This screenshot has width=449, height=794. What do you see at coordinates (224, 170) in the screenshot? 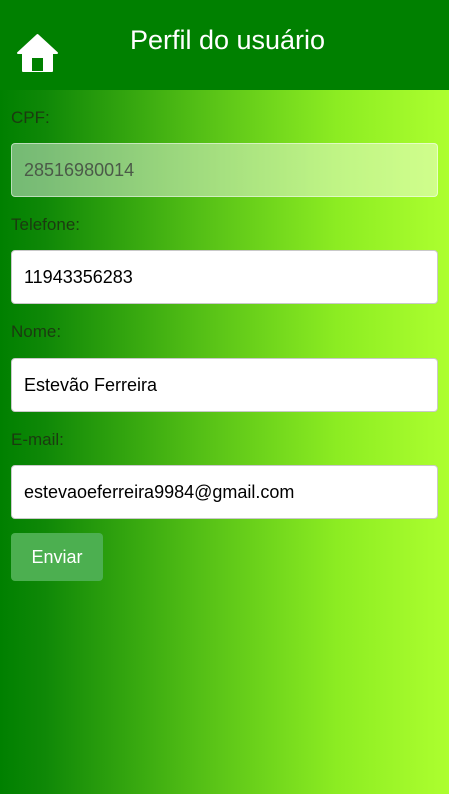
I see `cpf-field` at bounding box center [224, 170].